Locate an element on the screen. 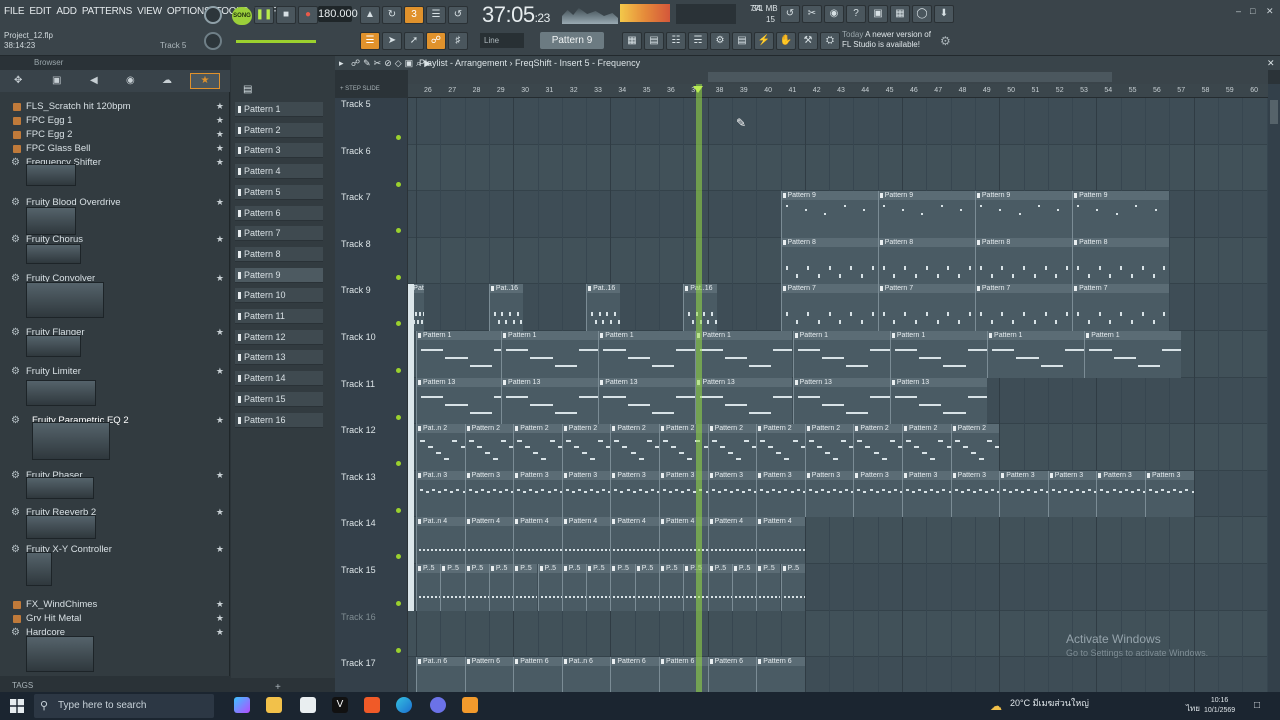  playlist-menu-arrow-icon: ▸ is located at coordinates (341, 63).